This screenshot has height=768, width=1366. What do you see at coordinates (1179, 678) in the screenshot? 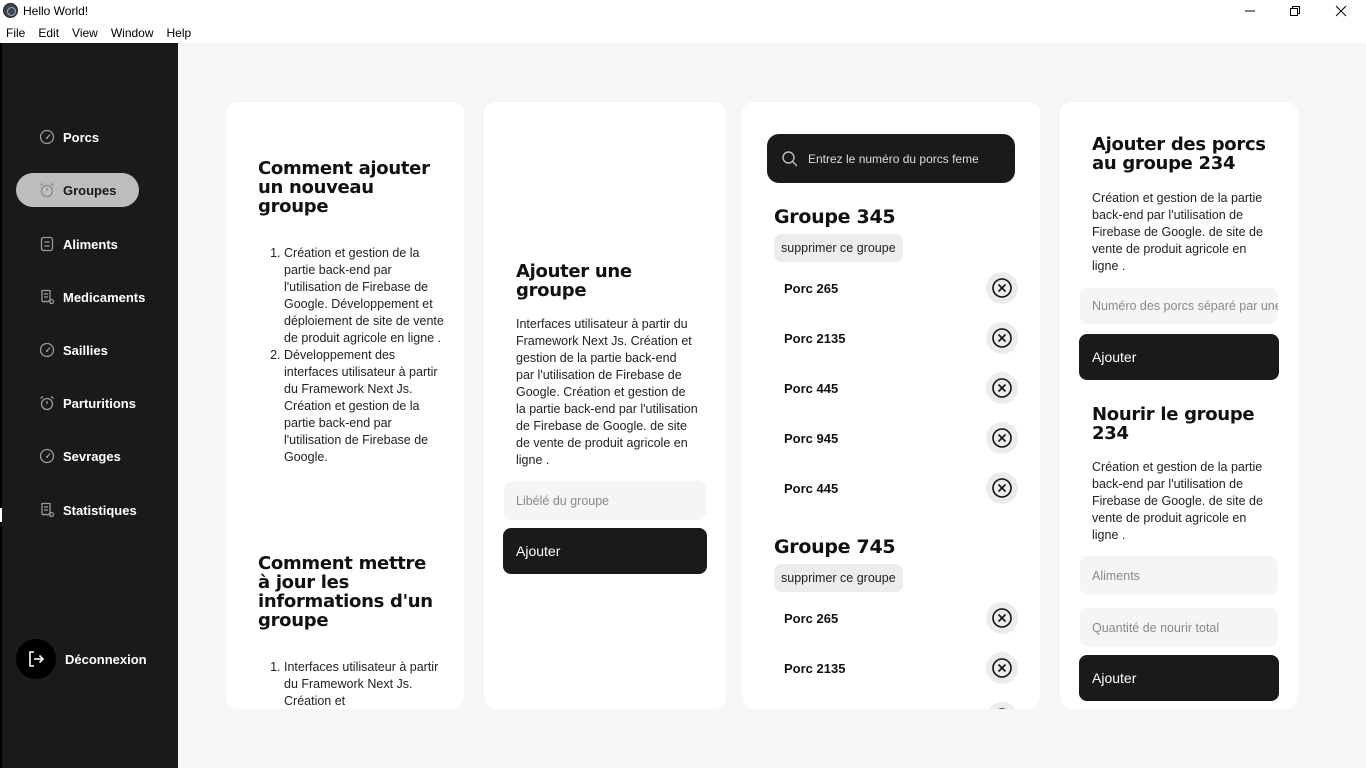
I see `feed-group-button: Ajouter` at bounding box center [1179, 678].